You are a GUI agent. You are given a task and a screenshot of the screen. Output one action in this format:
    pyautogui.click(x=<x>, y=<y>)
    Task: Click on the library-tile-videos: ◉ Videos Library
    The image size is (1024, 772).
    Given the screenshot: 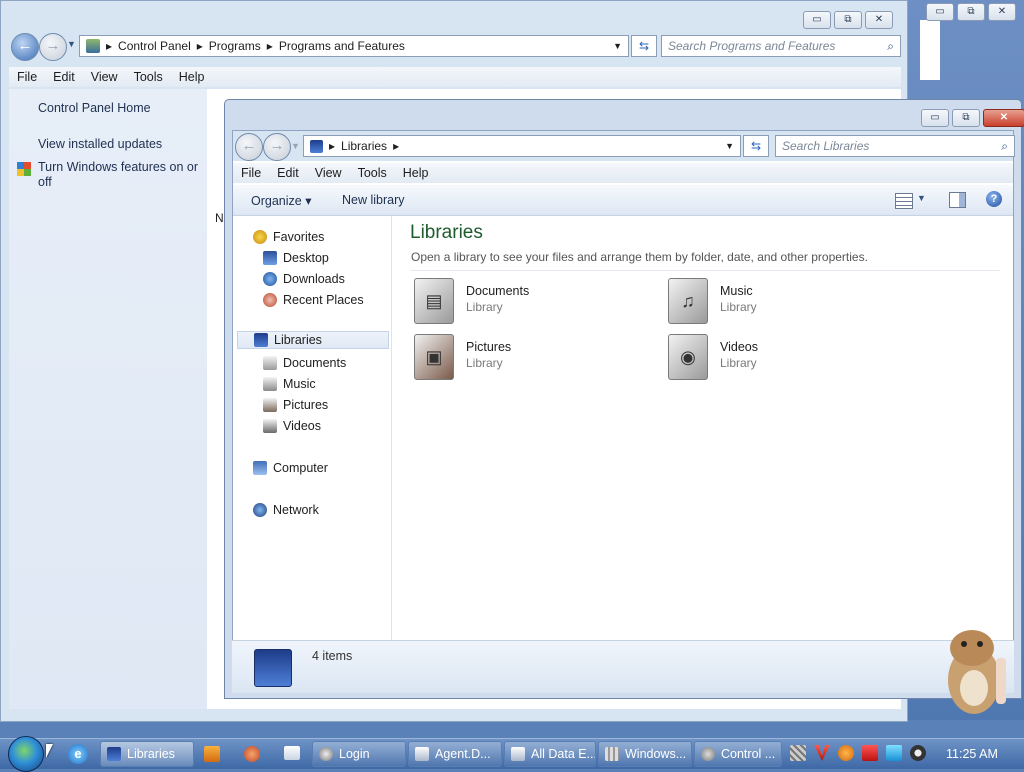 What is the action you would take?
    pyautogui.click(x=788, y=358)
    